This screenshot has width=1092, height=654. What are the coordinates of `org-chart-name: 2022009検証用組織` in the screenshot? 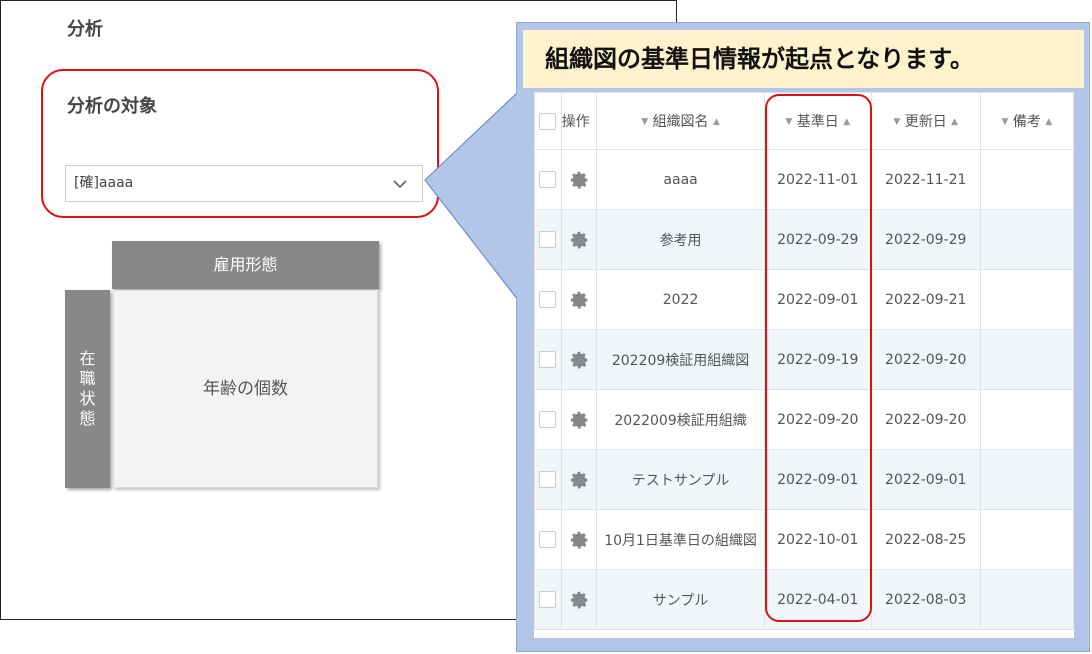 It's located at (680, 419).